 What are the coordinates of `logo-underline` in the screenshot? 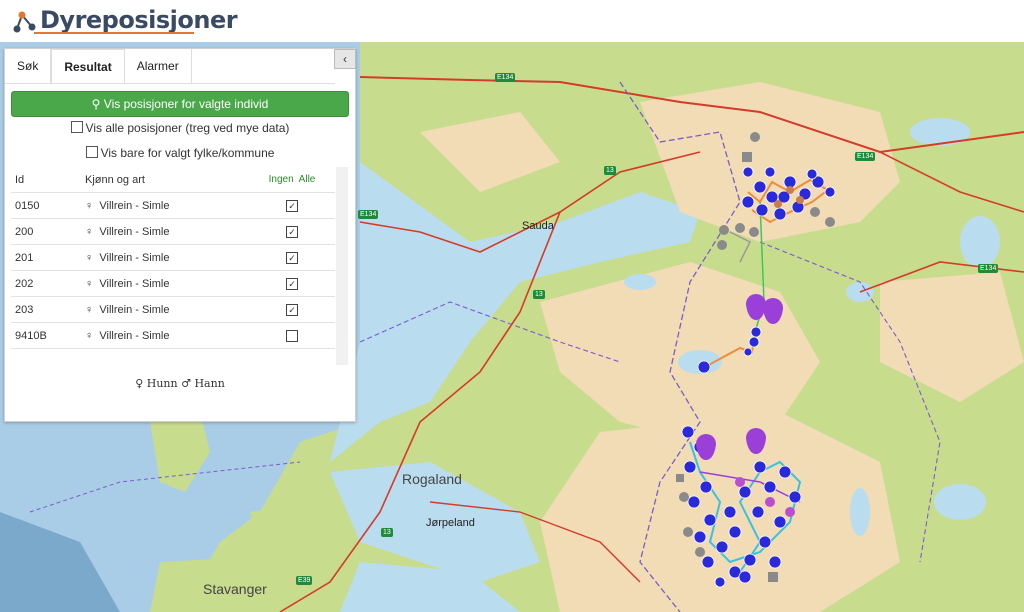 It's located at (114, 33).